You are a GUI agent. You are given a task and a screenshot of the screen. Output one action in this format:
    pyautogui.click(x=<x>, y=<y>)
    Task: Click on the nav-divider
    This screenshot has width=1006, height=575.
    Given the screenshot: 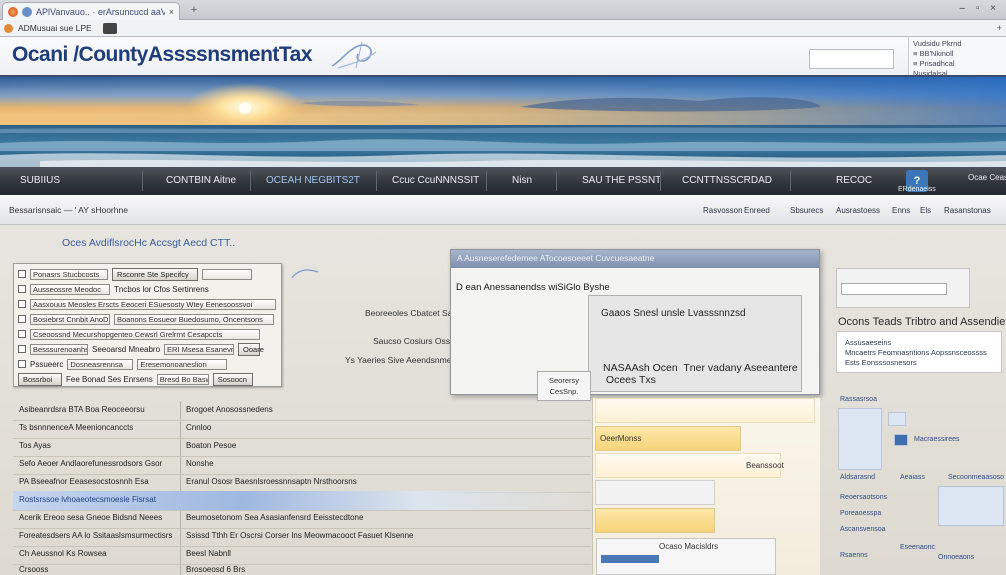 What is the action you would take?
    pyautogui.click(x=376, y=181)
    